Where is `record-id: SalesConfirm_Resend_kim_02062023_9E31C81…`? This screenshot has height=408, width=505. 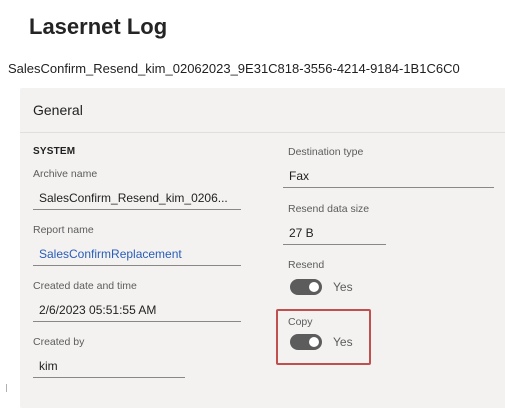
record-id: SalesConfirm_Resend_kim_02062023_9E31C81… is located at coordinates (234, 68).